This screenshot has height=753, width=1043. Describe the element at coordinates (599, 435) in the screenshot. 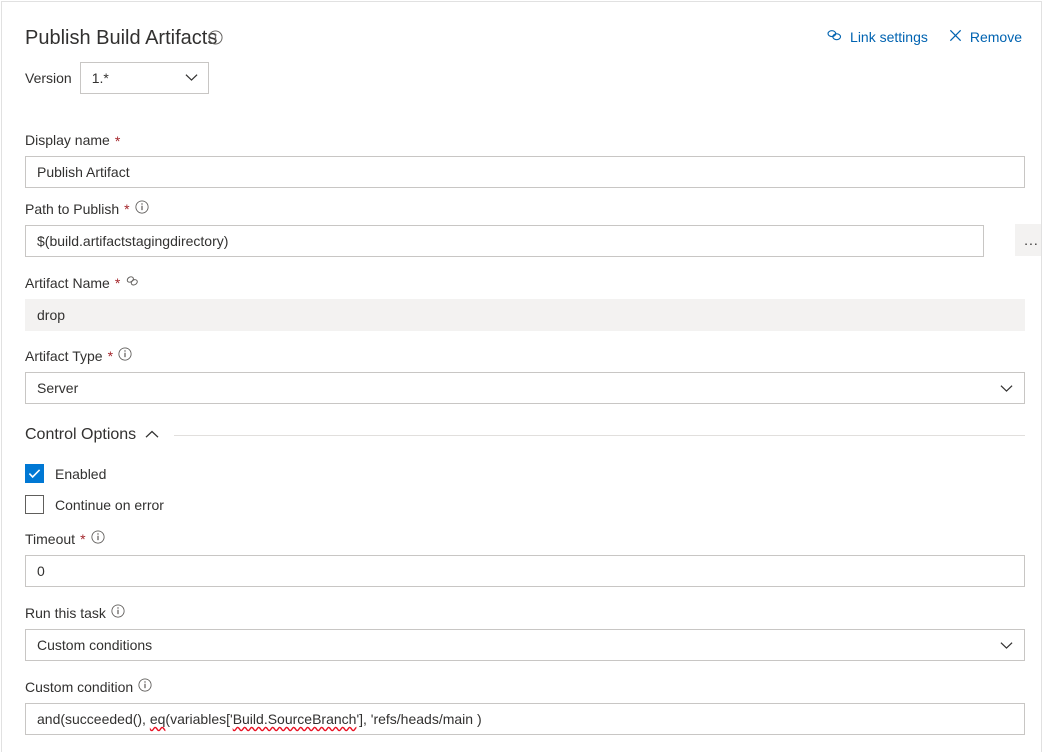

I see `section-divider` at that location.